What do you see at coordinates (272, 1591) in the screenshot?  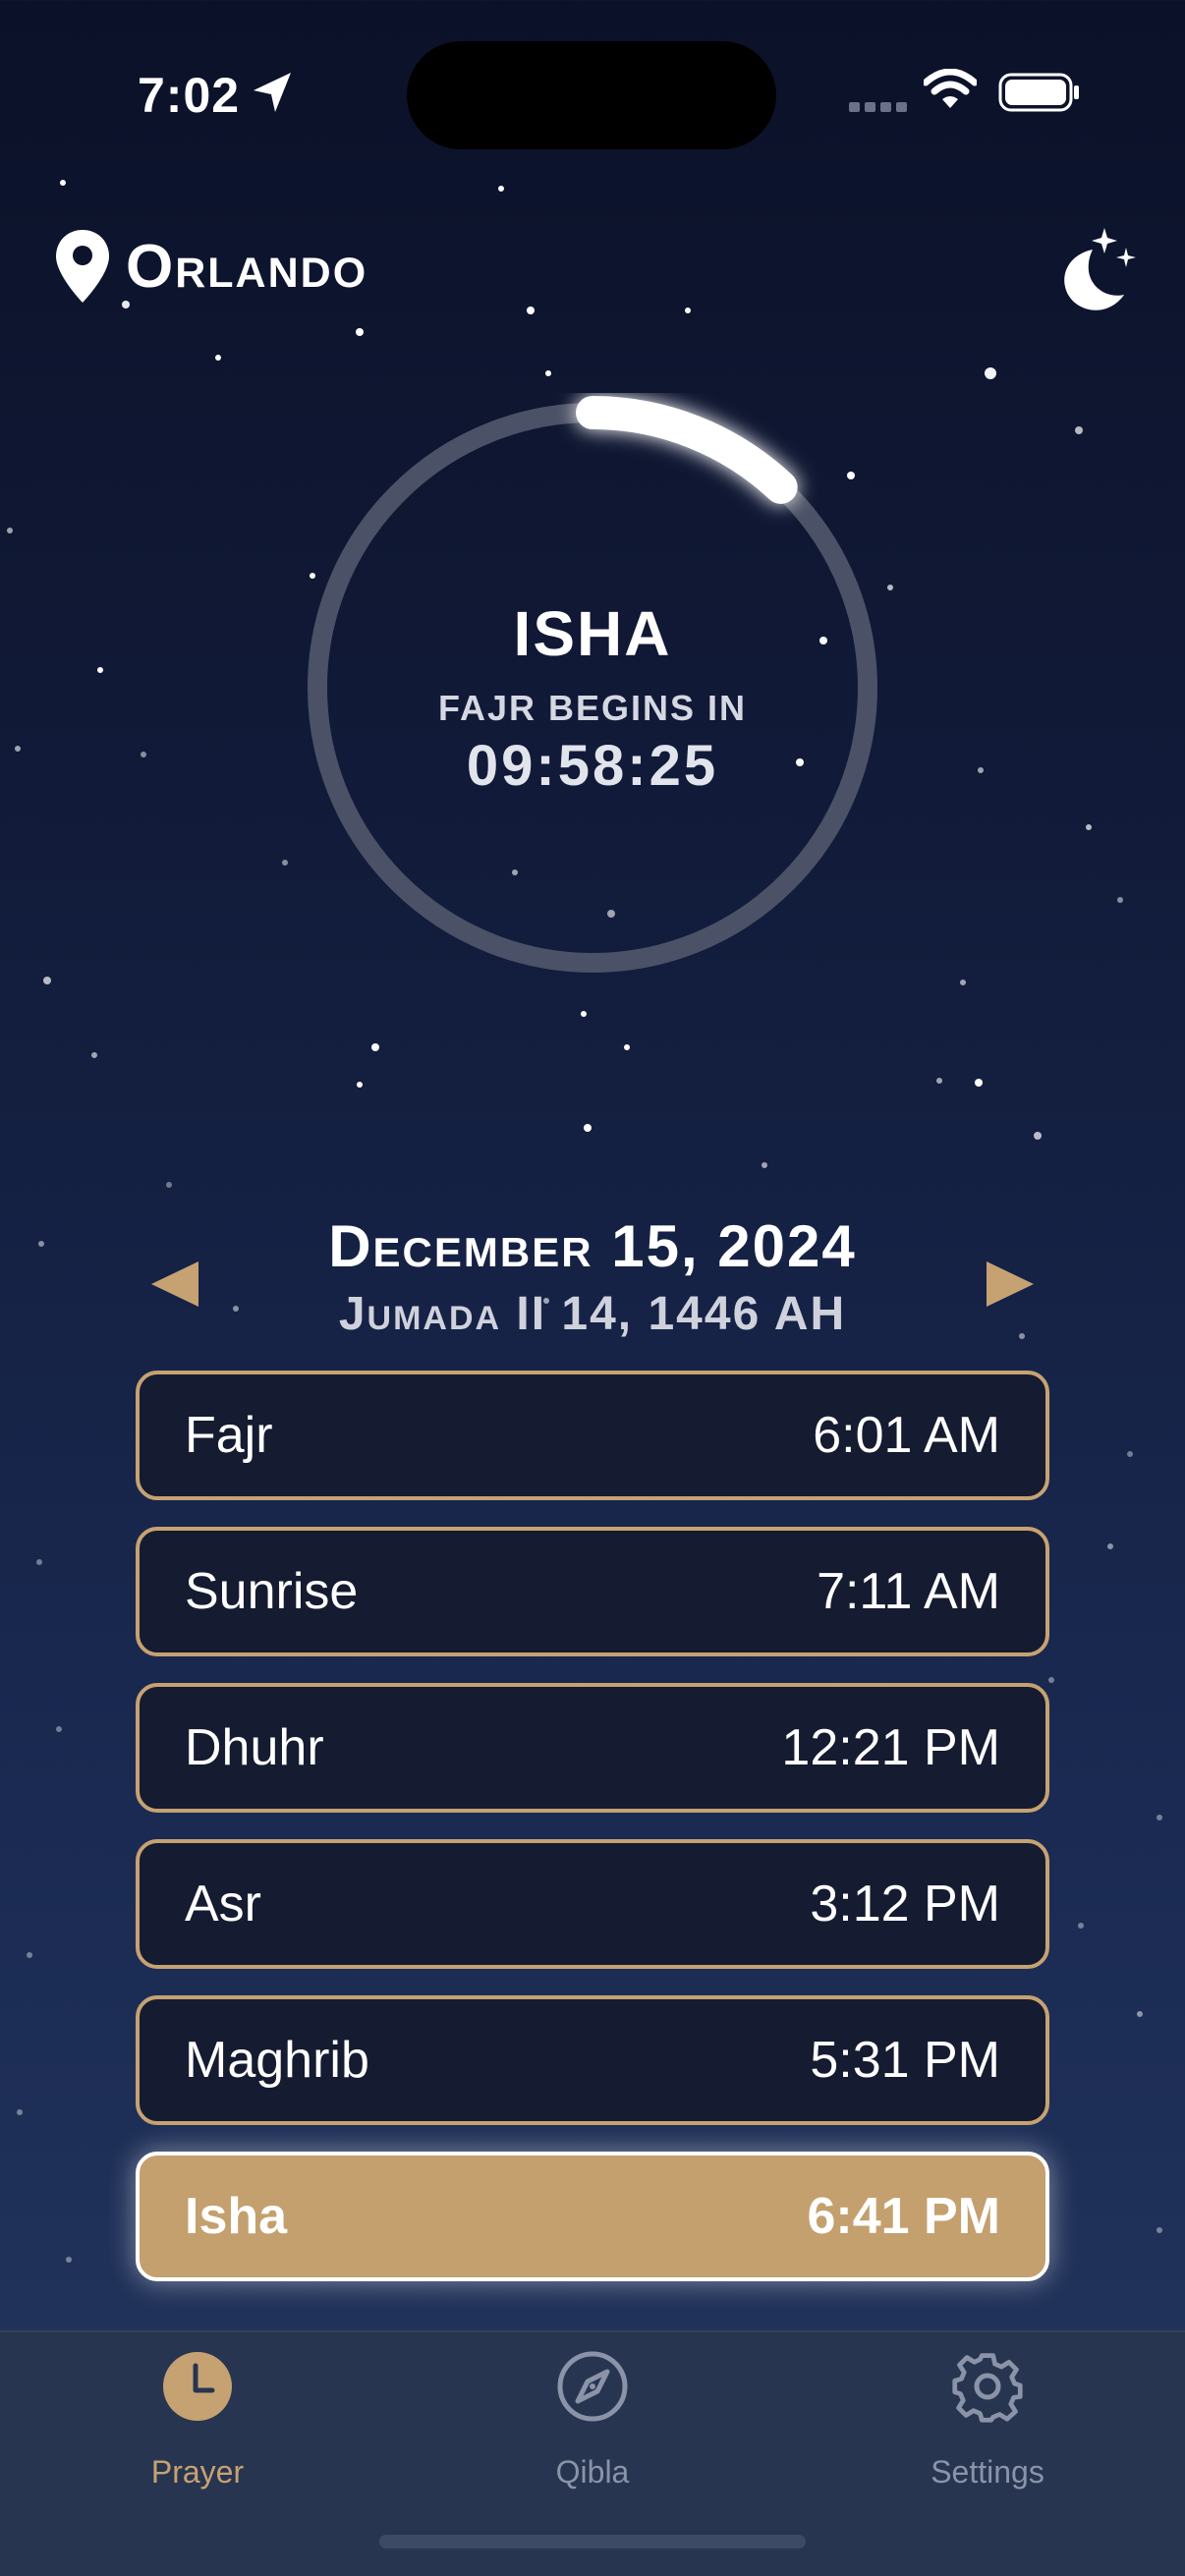 I see `prayer-name: Sunrise` at bounding box center [272, 1591].